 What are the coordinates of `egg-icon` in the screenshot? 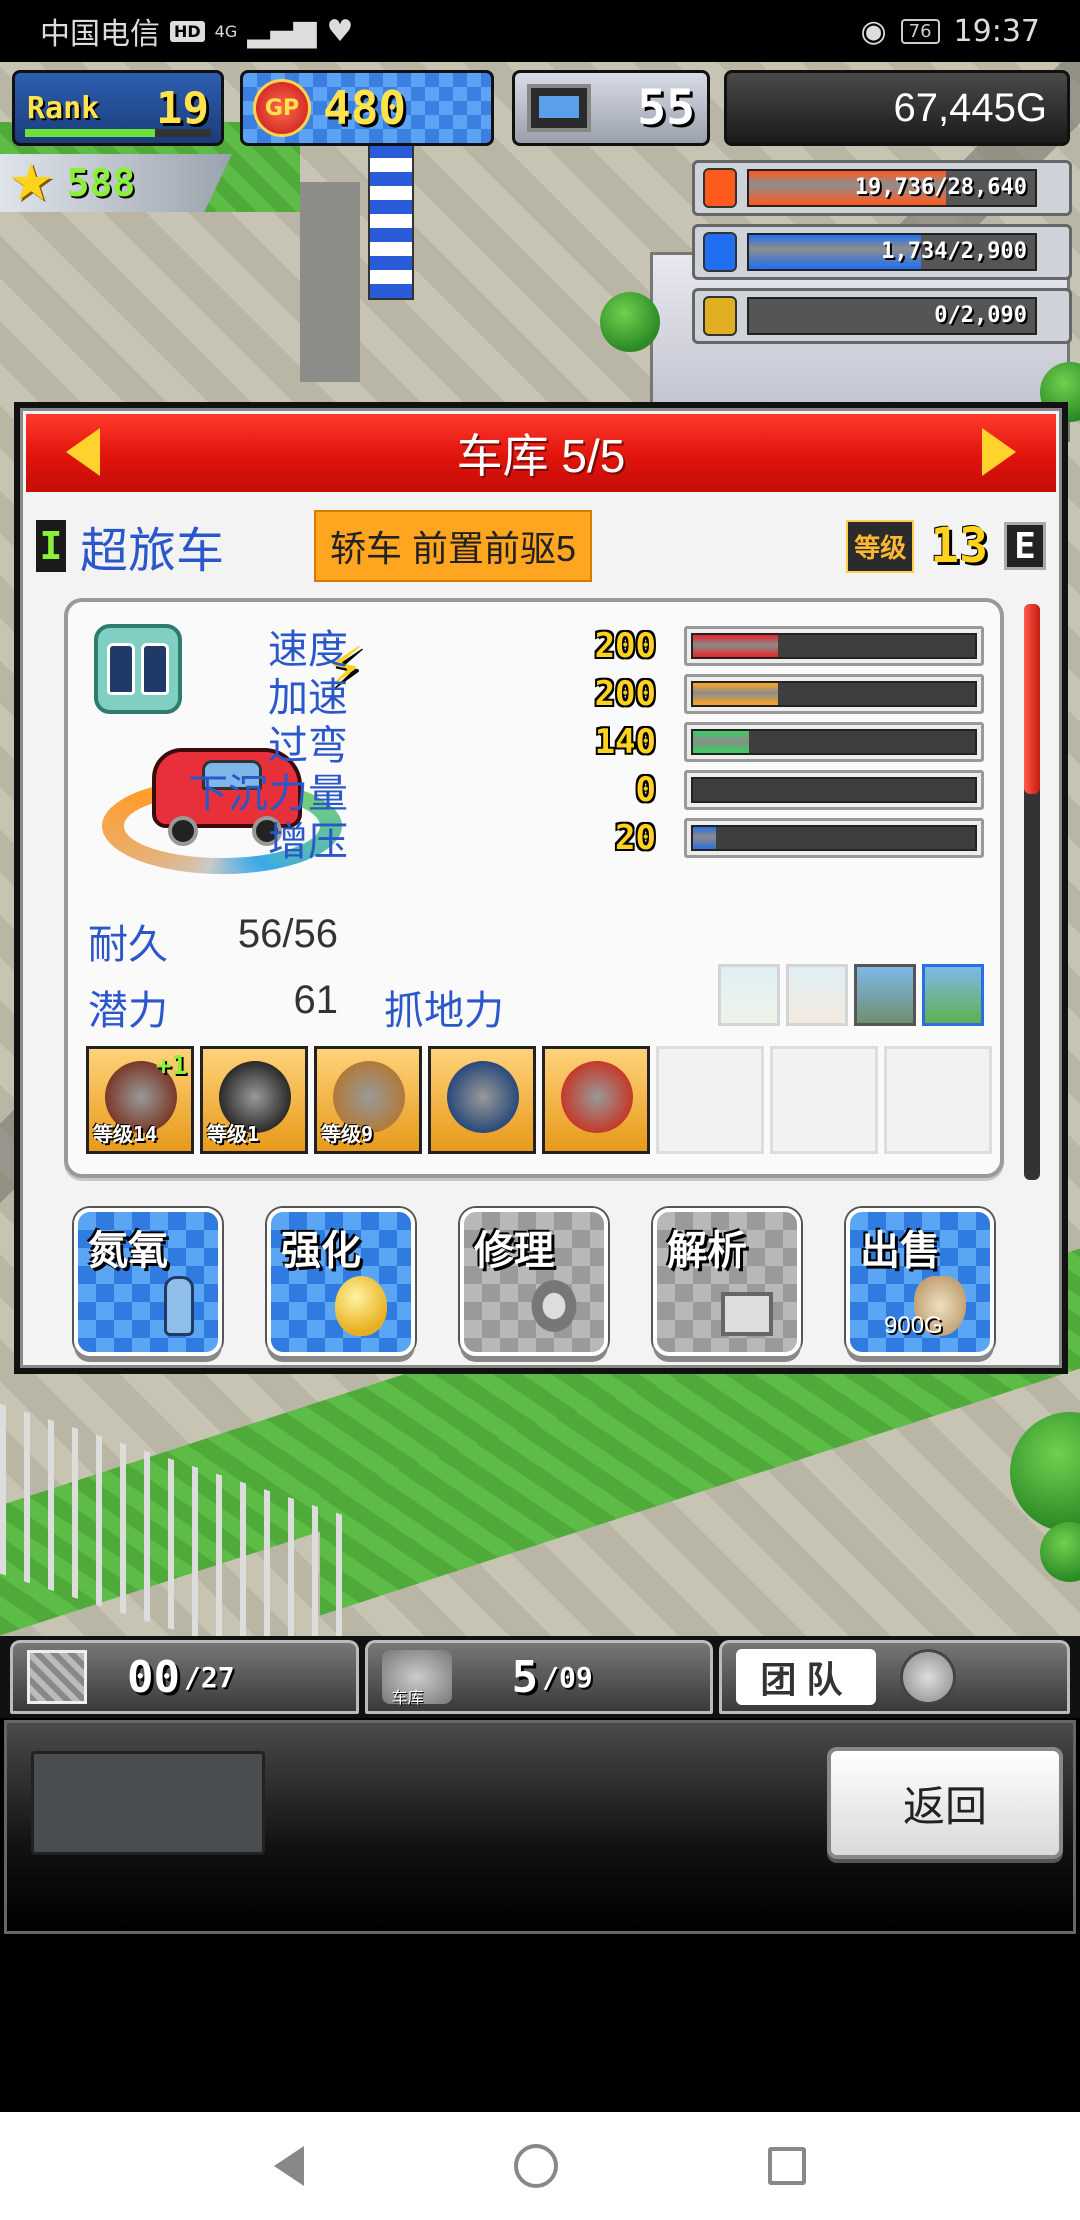 It's located at (361, 1306).